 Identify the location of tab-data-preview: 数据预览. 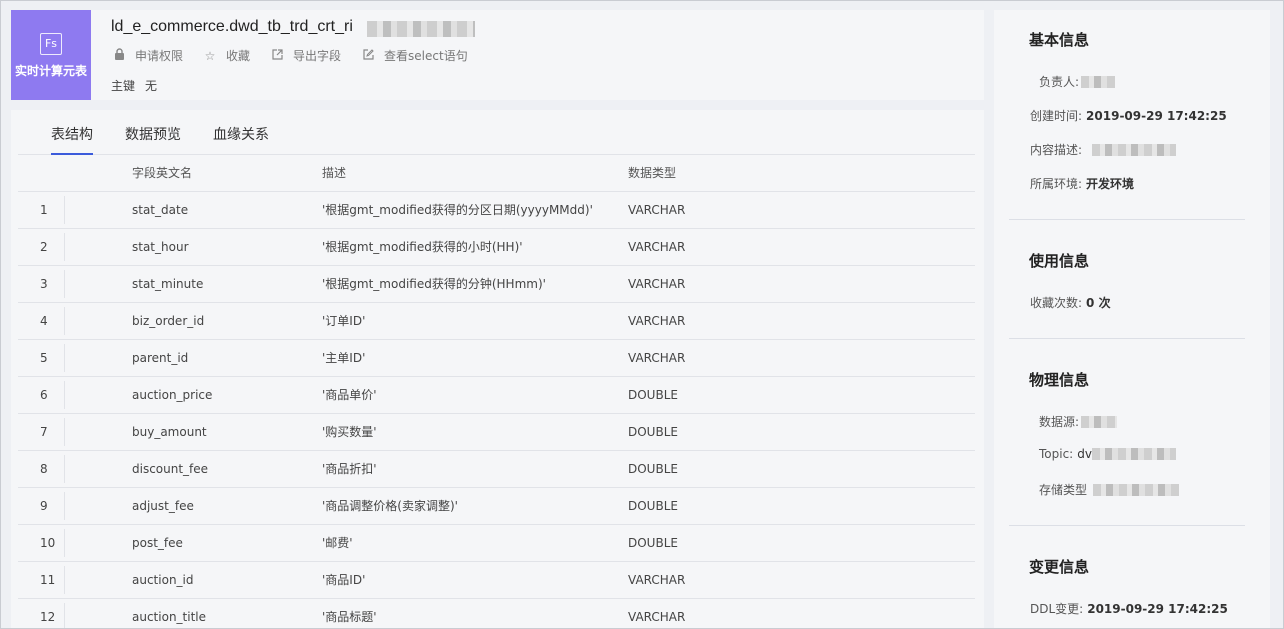
(153, 139).